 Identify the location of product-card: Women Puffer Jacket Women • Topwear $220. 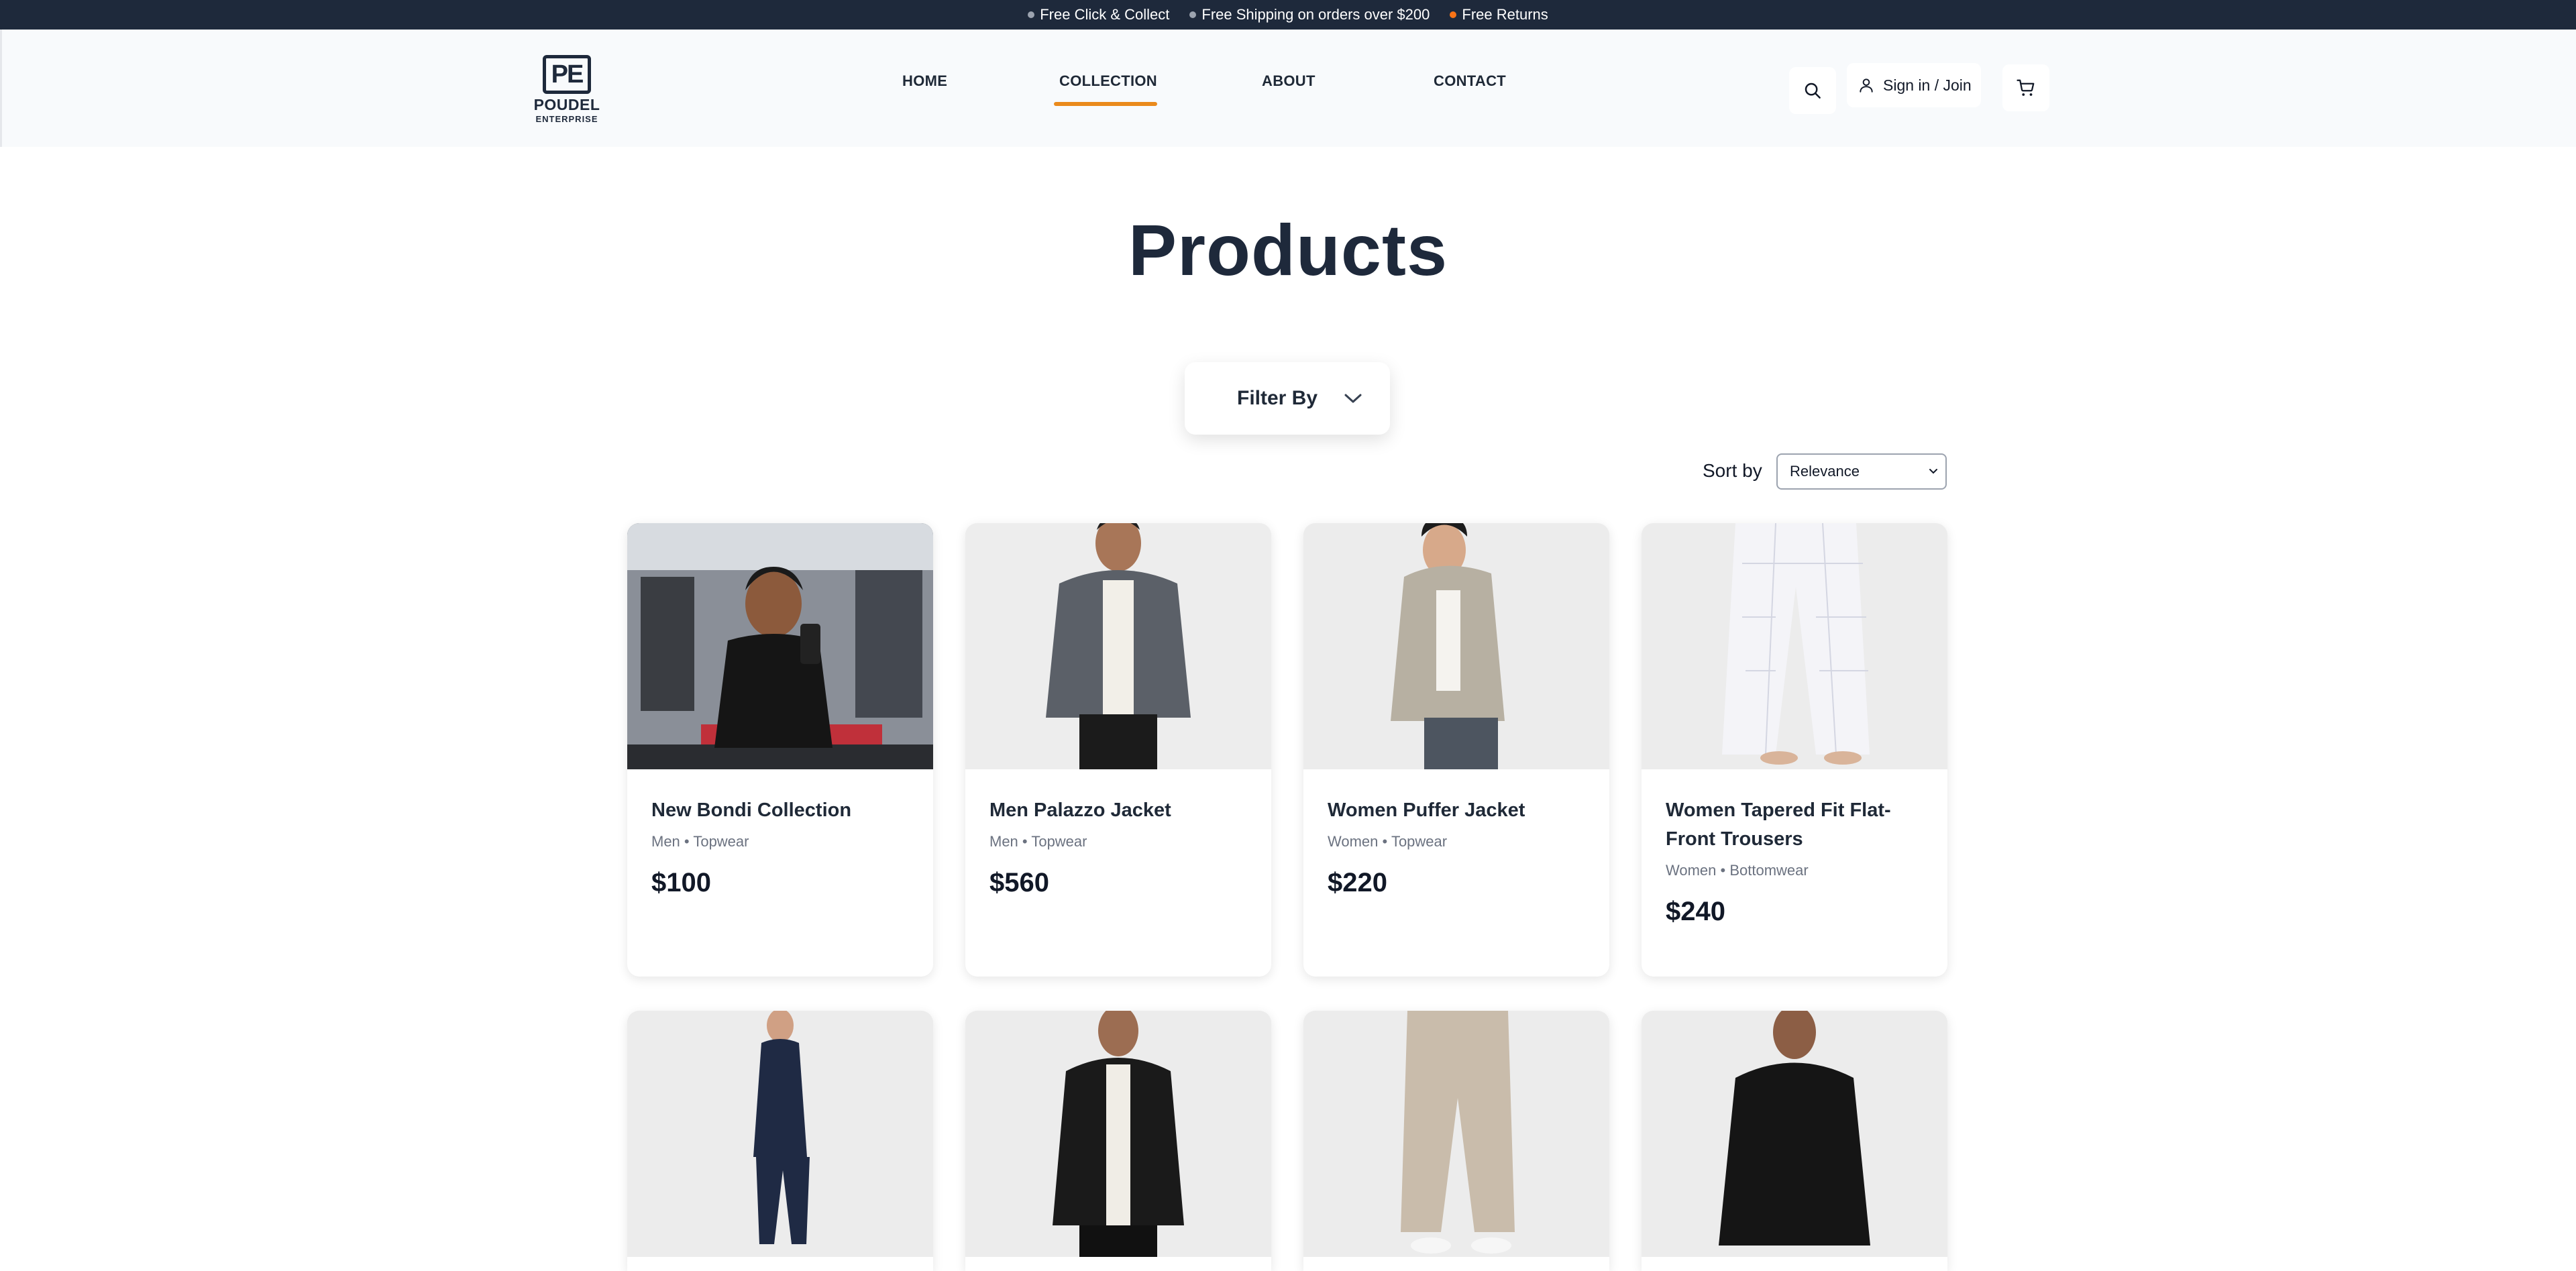
(1456, 750).